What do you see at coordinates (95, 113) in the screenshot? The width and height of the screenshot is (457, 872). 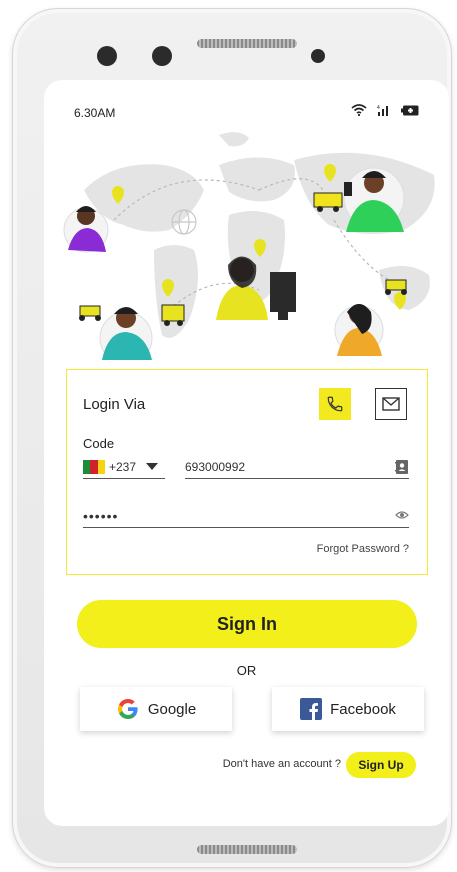 I see `status-time: 6.30AM` at bounding box center [95, 113].